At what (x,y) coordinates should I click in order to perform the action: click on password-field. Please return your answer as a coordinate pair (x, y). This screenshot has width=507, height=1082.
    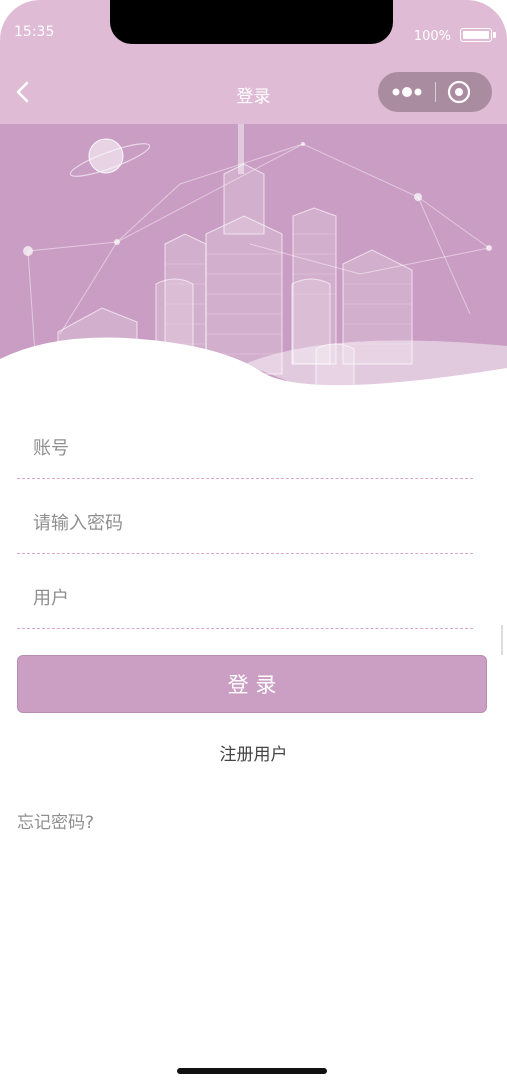
    Looking at the image, I should click on (245, 516).